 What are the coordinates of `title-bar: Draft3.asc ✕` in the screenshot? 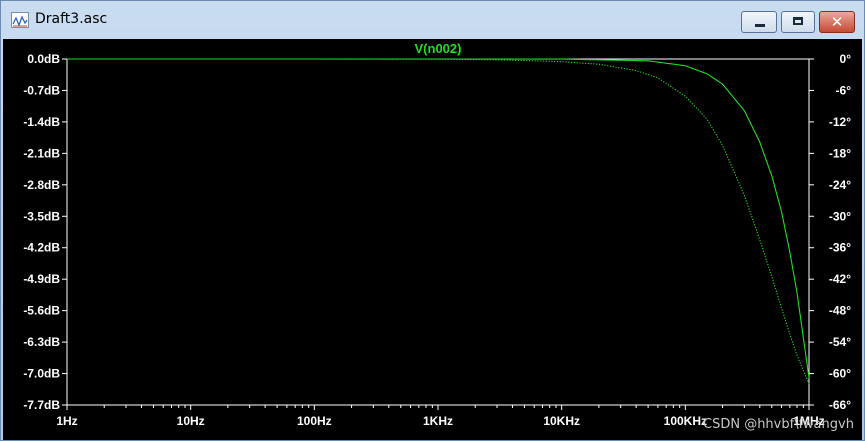 It's located at (432, 20).